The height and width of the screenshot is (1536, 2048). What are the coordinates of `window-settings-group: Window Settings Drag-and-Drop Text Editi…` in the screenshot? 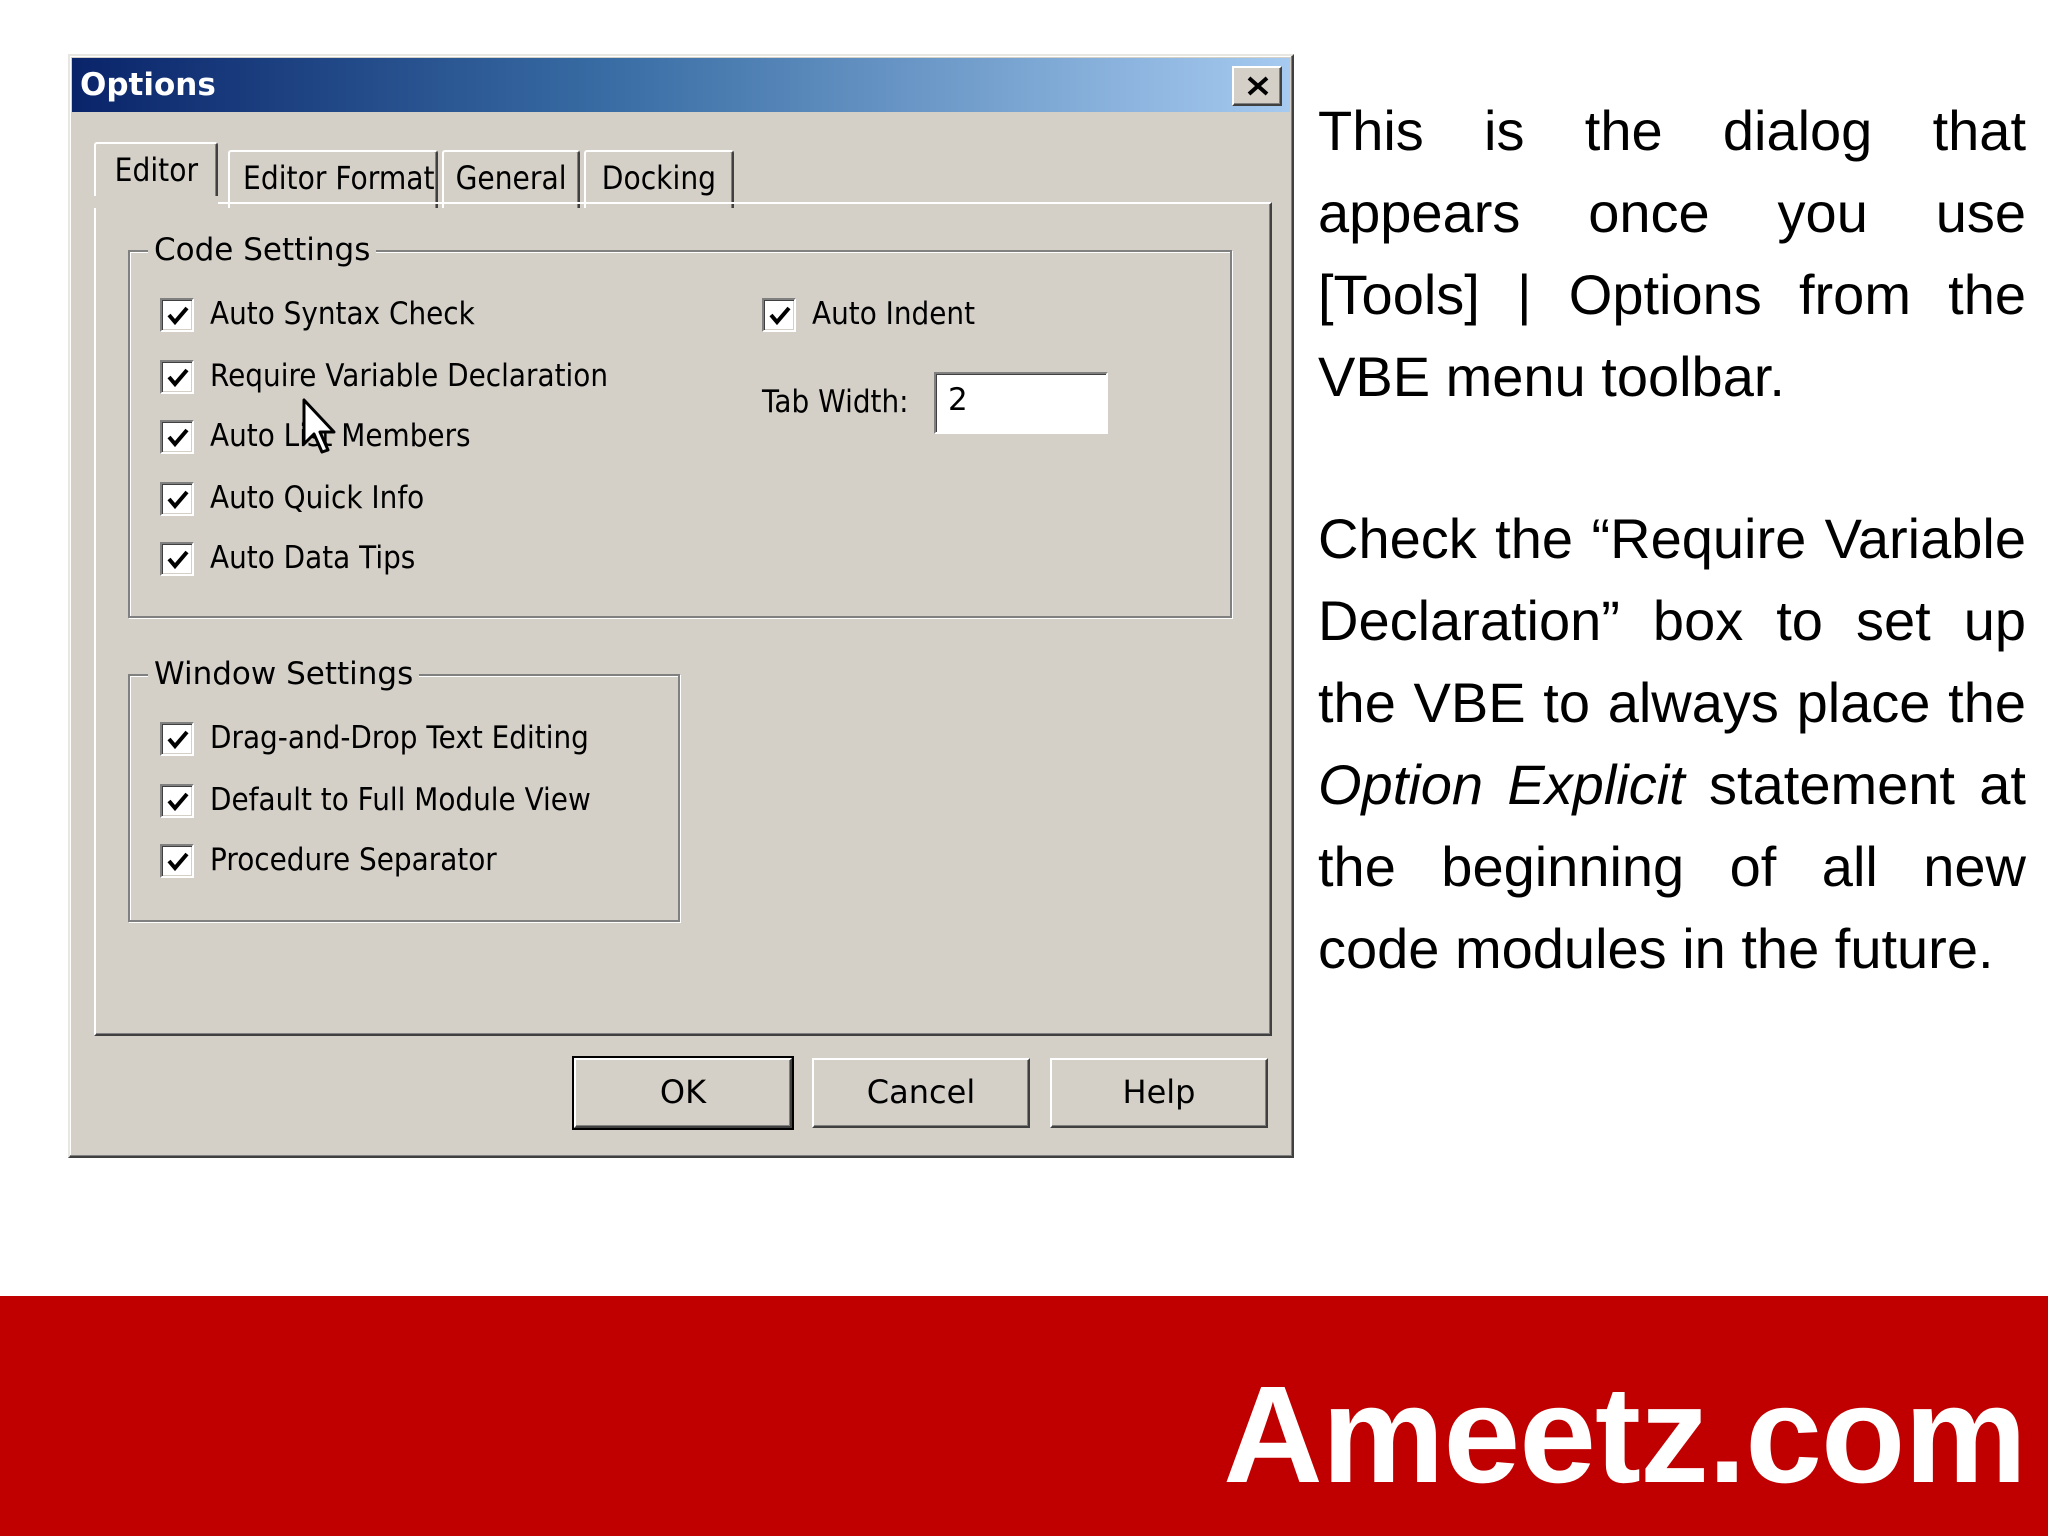 It's located at (404, 789).